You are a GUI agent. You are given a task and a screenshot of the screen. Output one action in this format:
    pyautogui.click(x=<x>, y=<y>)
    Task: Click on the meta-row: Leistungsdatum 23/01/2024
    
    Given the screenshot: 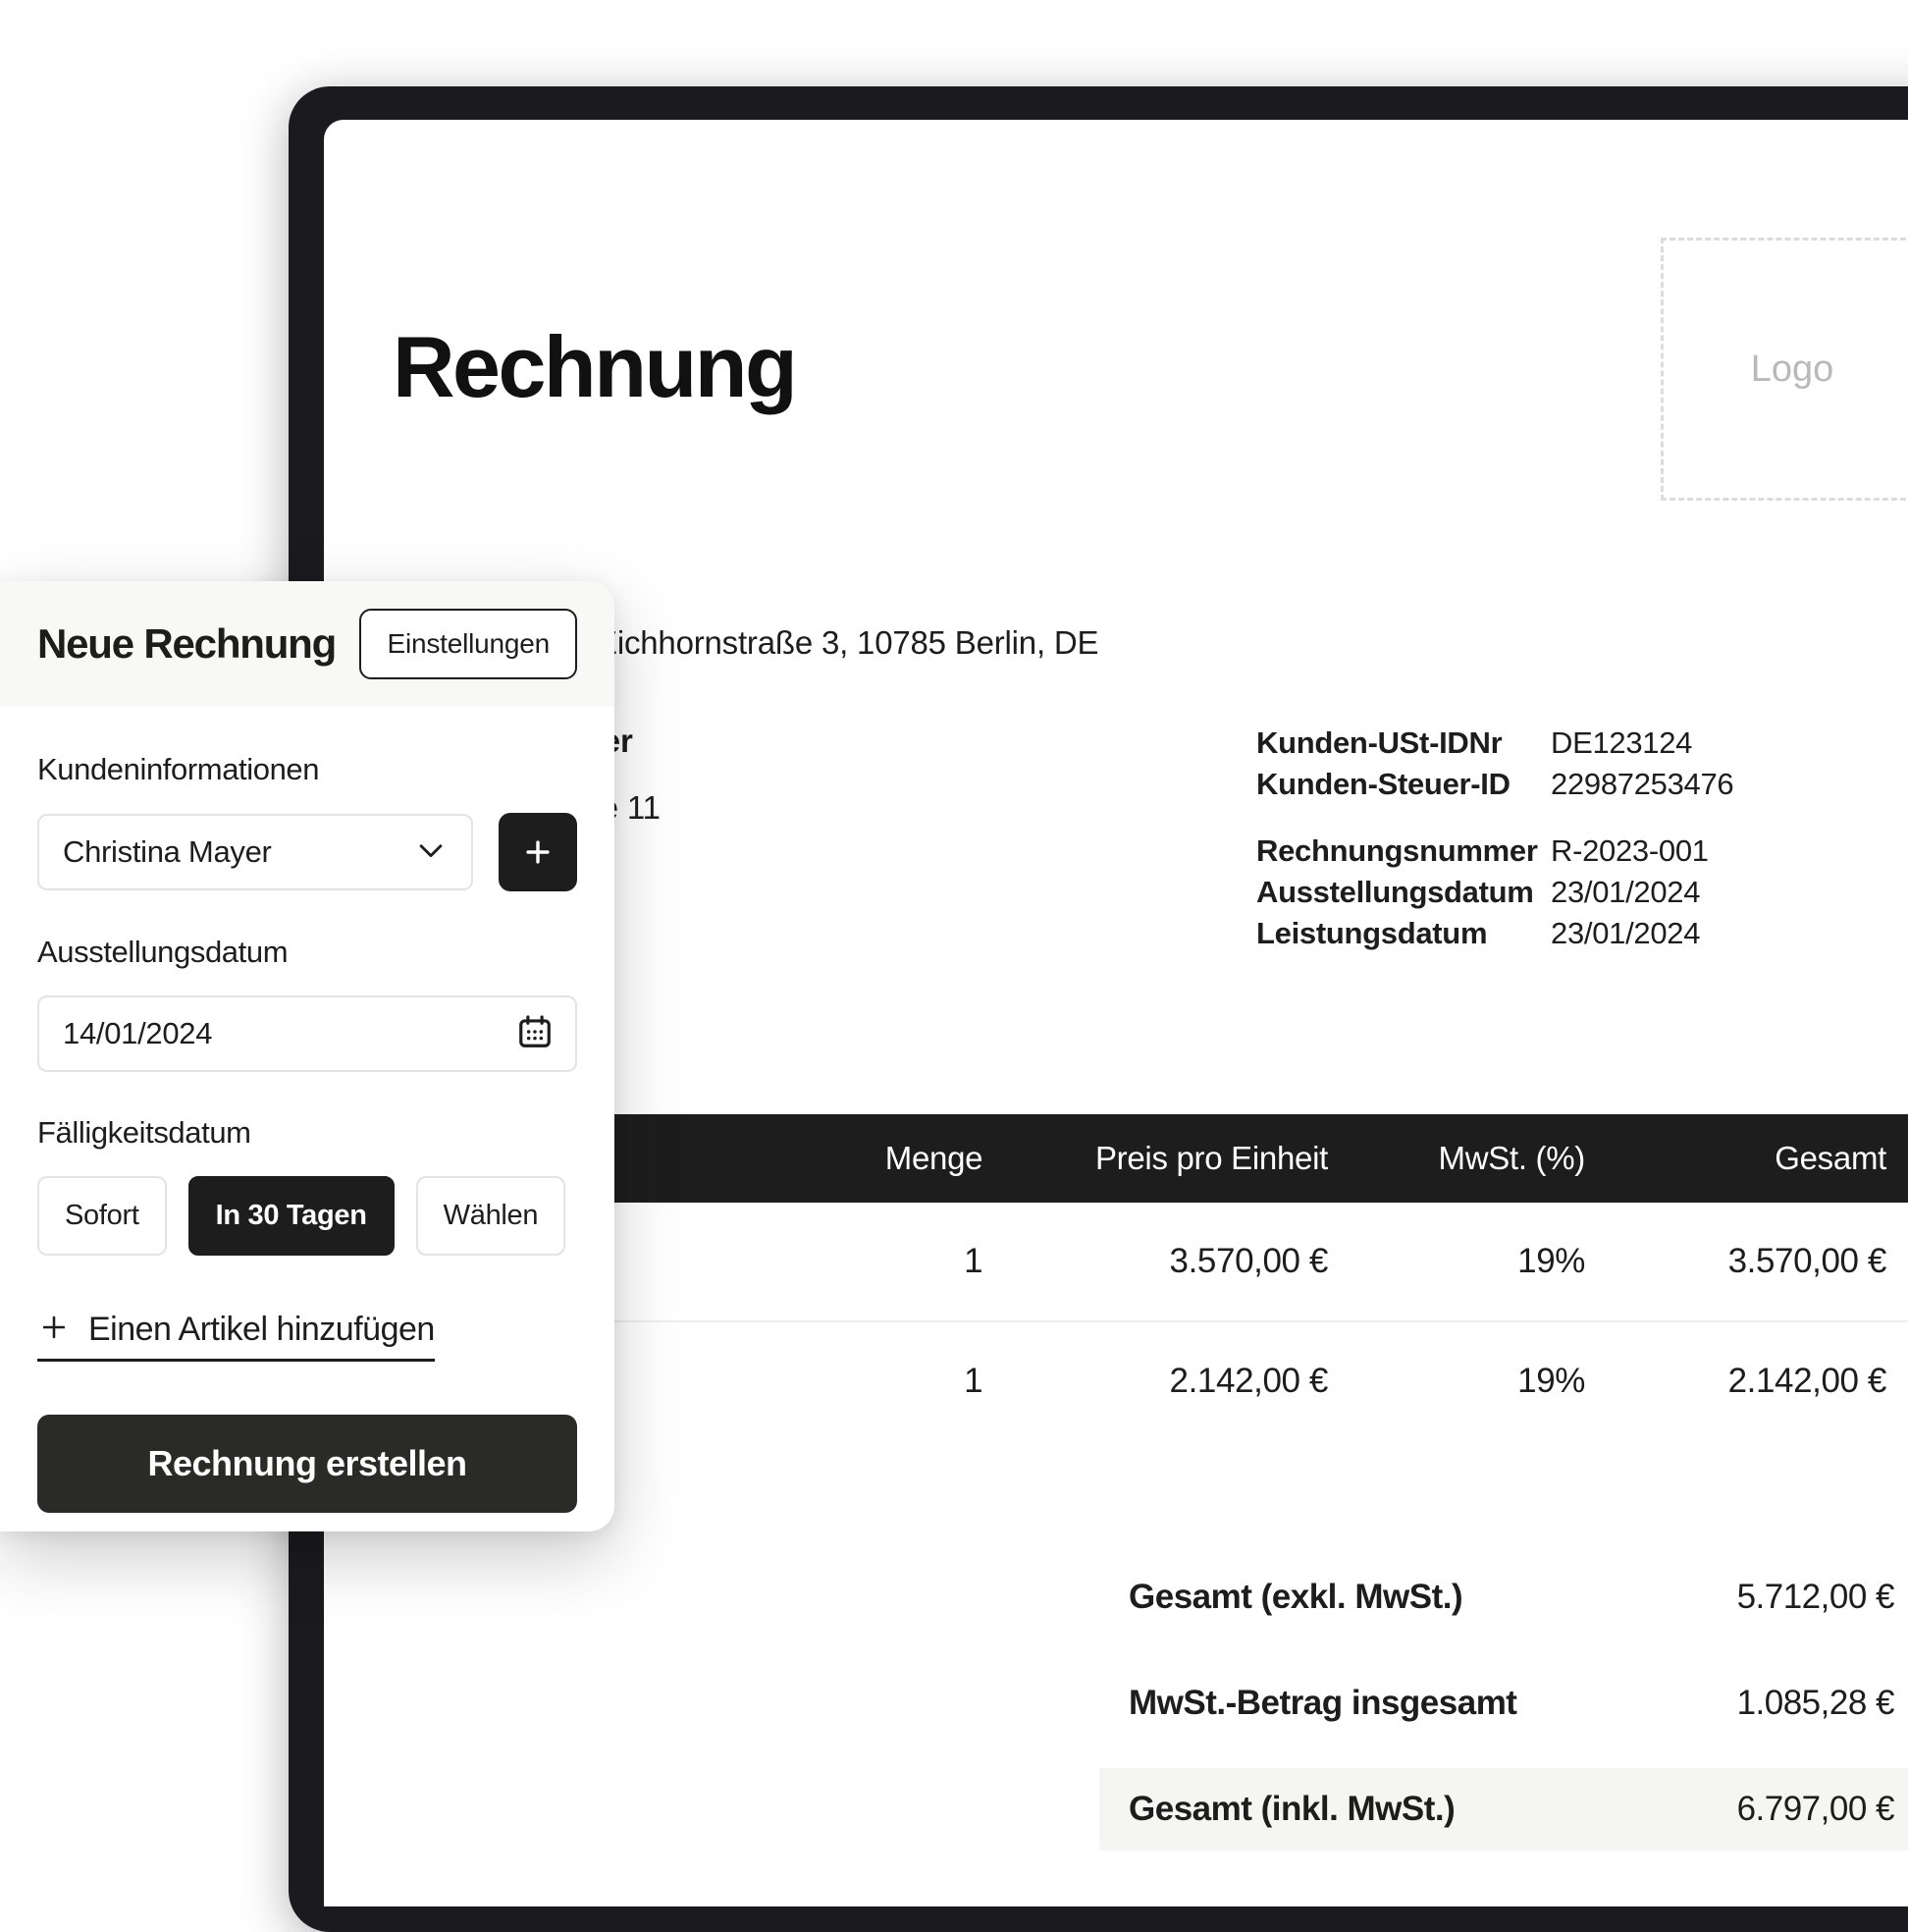 What is the action you would take?
    pyautogui.click(x=1582, y=933)
    